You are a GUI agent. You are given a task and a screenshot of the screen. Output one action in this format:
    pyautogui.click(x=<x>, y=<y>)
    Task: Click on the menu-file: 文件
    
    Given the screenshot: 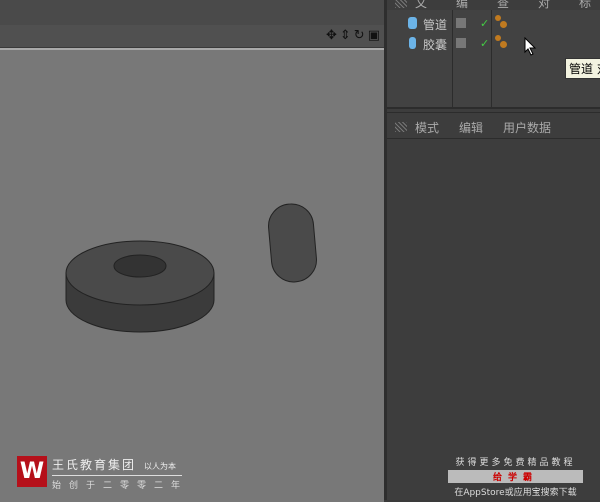 What is the action you would take?
    pyautogui.click(x=425, y=13)
    